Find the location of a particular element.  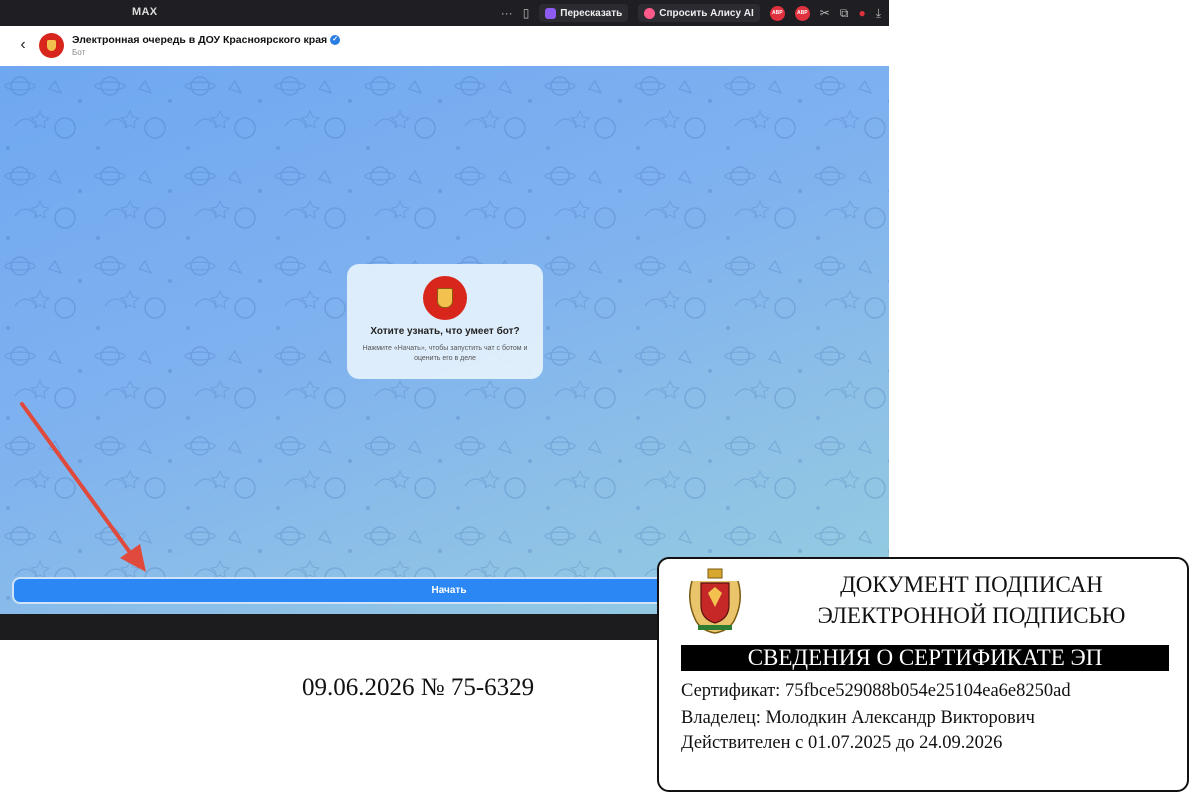

profile-icon: ● is located at coordinates (861, 13).